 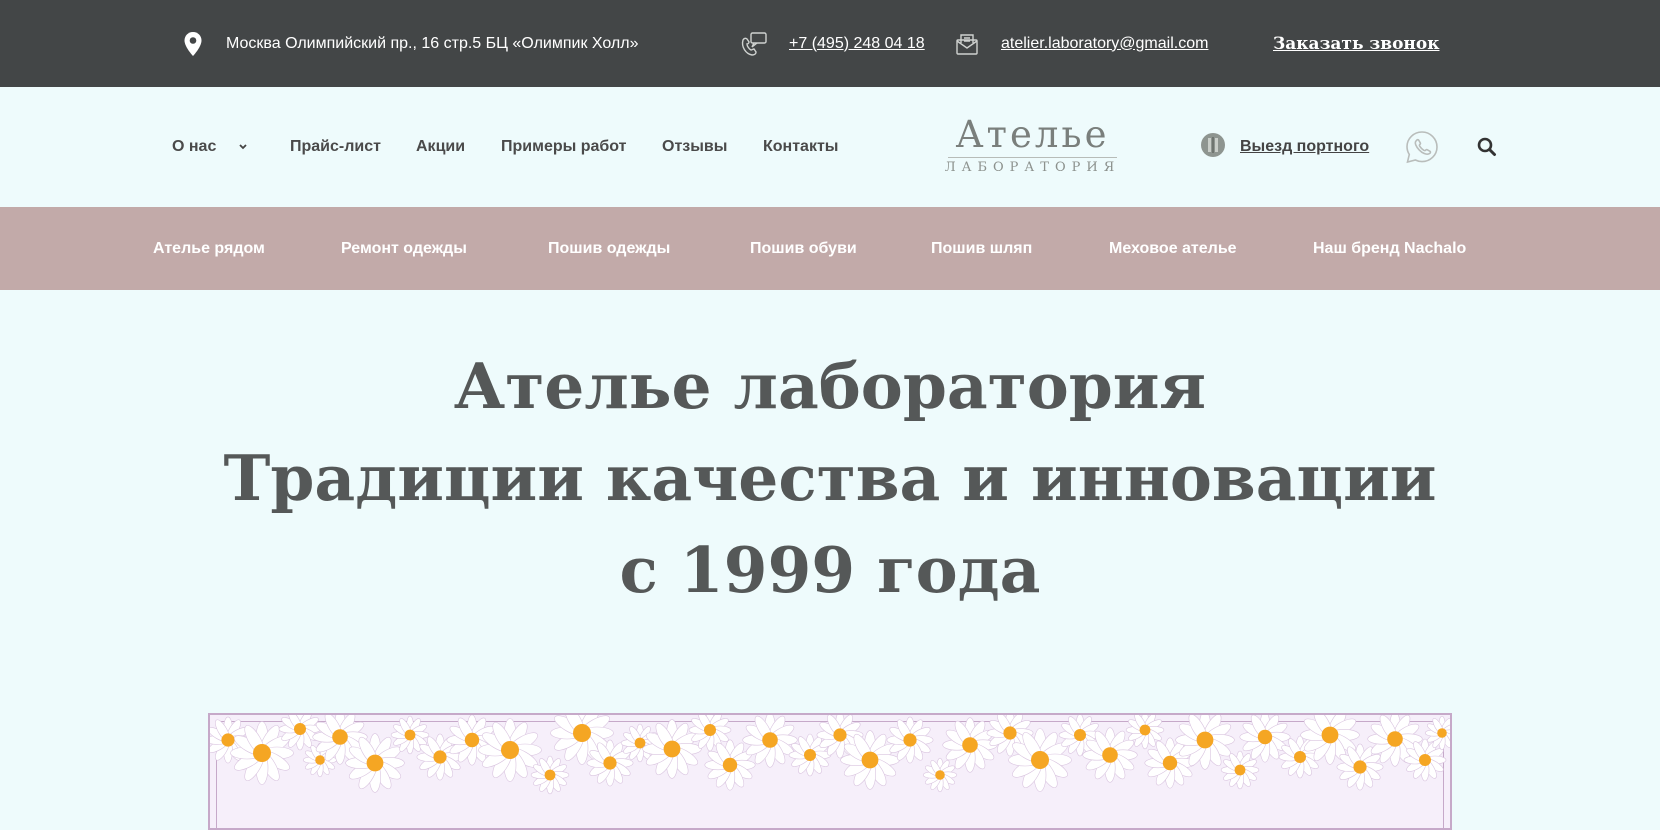 I want to click on callback-block: Заказать звонок, so click(x=1356, y=43).